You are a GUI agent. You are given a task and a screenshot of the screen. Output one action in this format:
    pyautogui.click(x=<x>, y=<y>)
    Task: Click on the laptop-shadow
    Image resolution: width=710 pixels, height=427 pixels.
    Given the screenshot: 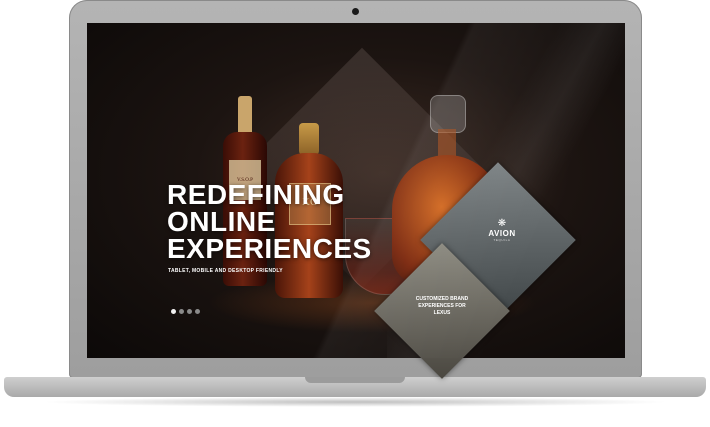 What is the action you would take?
    pyautogui.click(x=355, y=402)
    